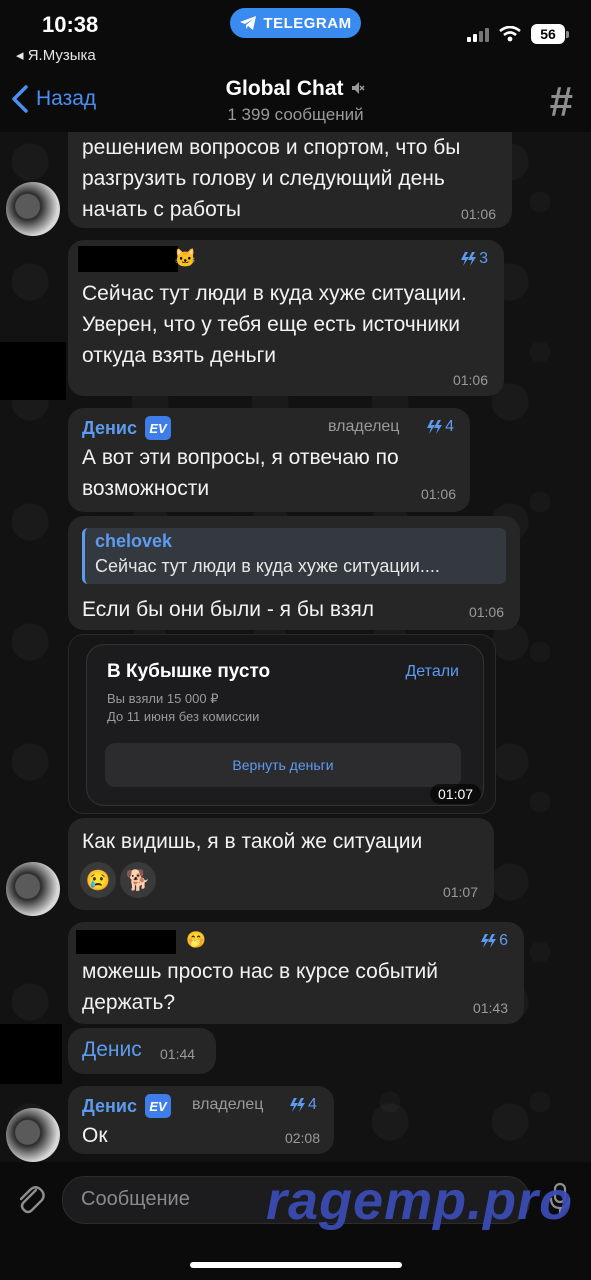 The width and height of the screenshot is (591, 1280). What do you see at coordinates (284, 88) in the screenshot?
I see `chat-title-text: Global Chat` at bounding box center [284, 88].